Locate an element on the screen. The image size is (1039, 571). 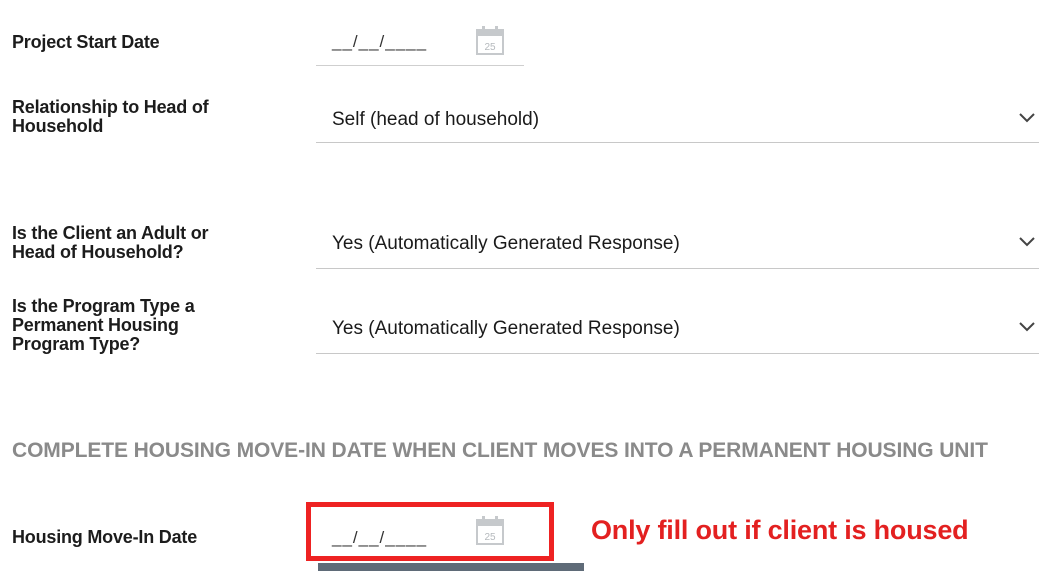
program-type-select: Yes (Automatically Generated Response) is located at coordinates (677, 328).